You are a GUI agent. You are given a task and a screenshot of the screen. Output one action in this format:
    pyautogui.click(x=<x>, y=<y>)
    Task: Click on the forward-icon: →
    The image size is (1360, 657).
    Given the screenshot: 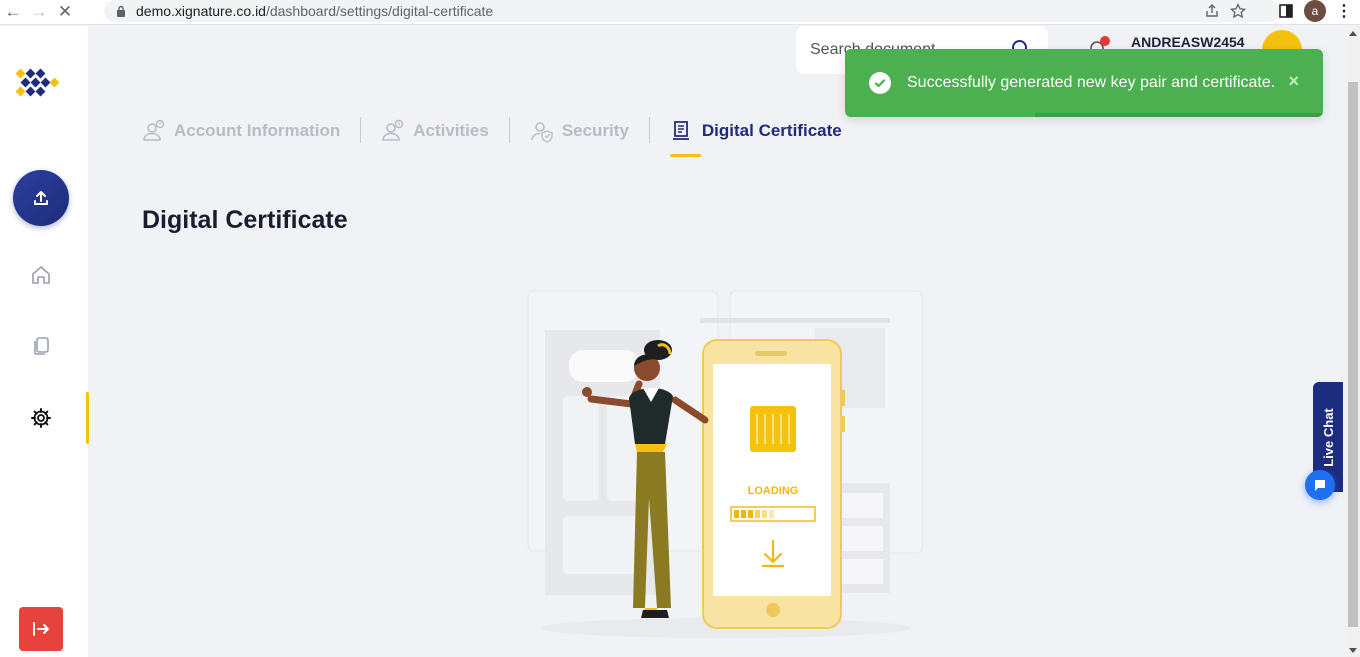 What is the action you would take?
    pyautogui.click(x=39, y=12)
    